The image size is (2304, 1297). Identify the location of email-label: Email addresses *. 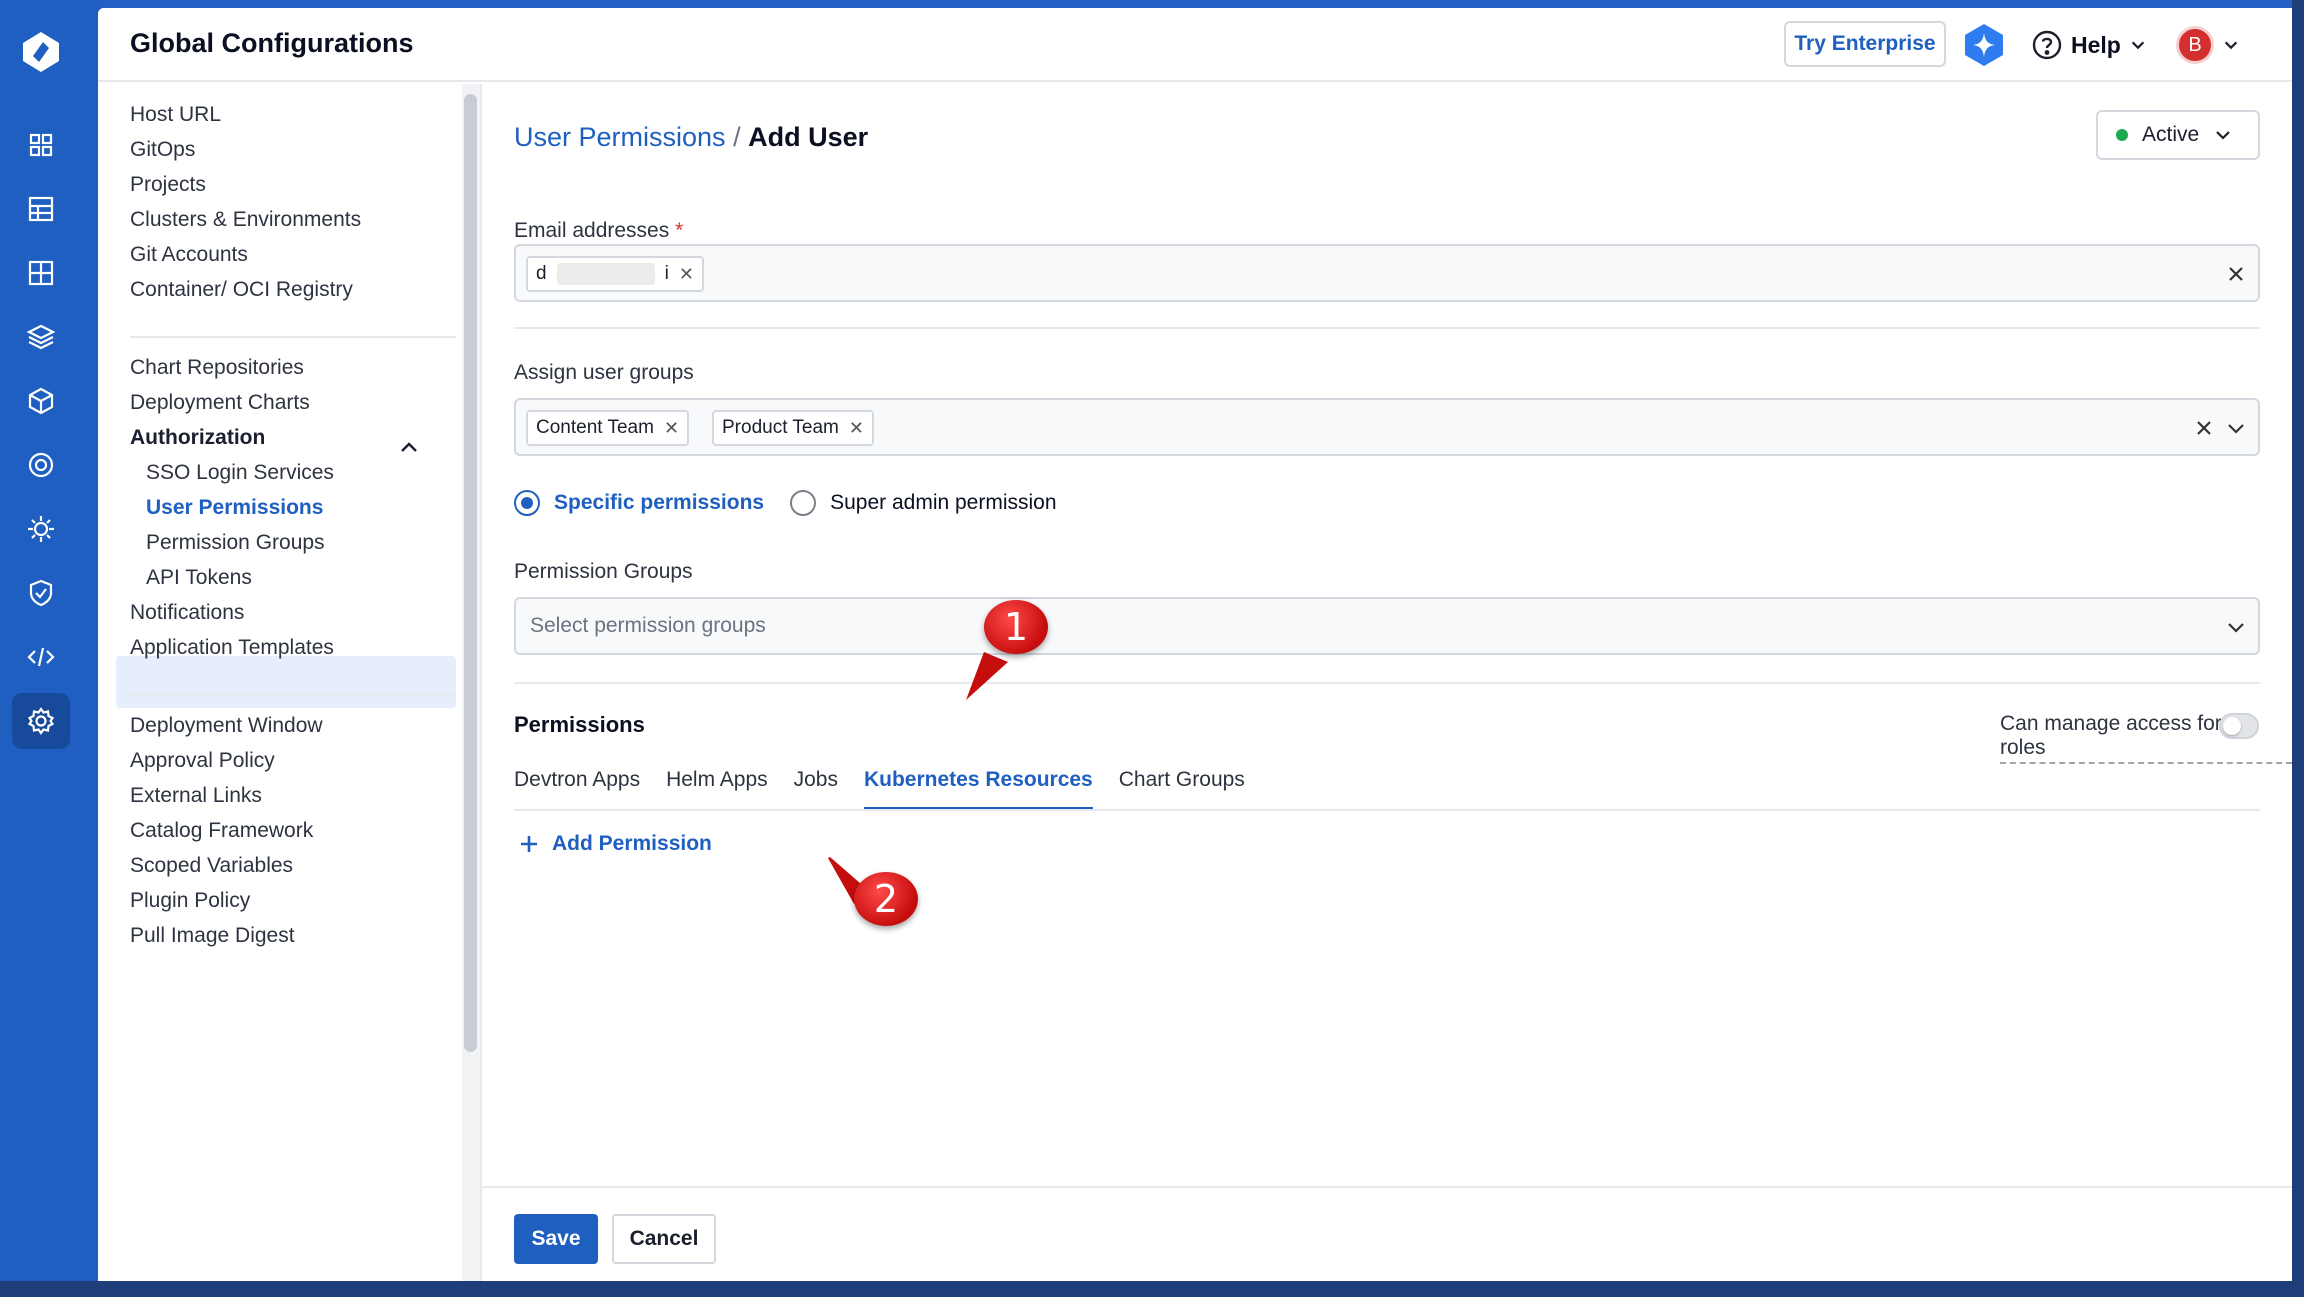
(598, 231).